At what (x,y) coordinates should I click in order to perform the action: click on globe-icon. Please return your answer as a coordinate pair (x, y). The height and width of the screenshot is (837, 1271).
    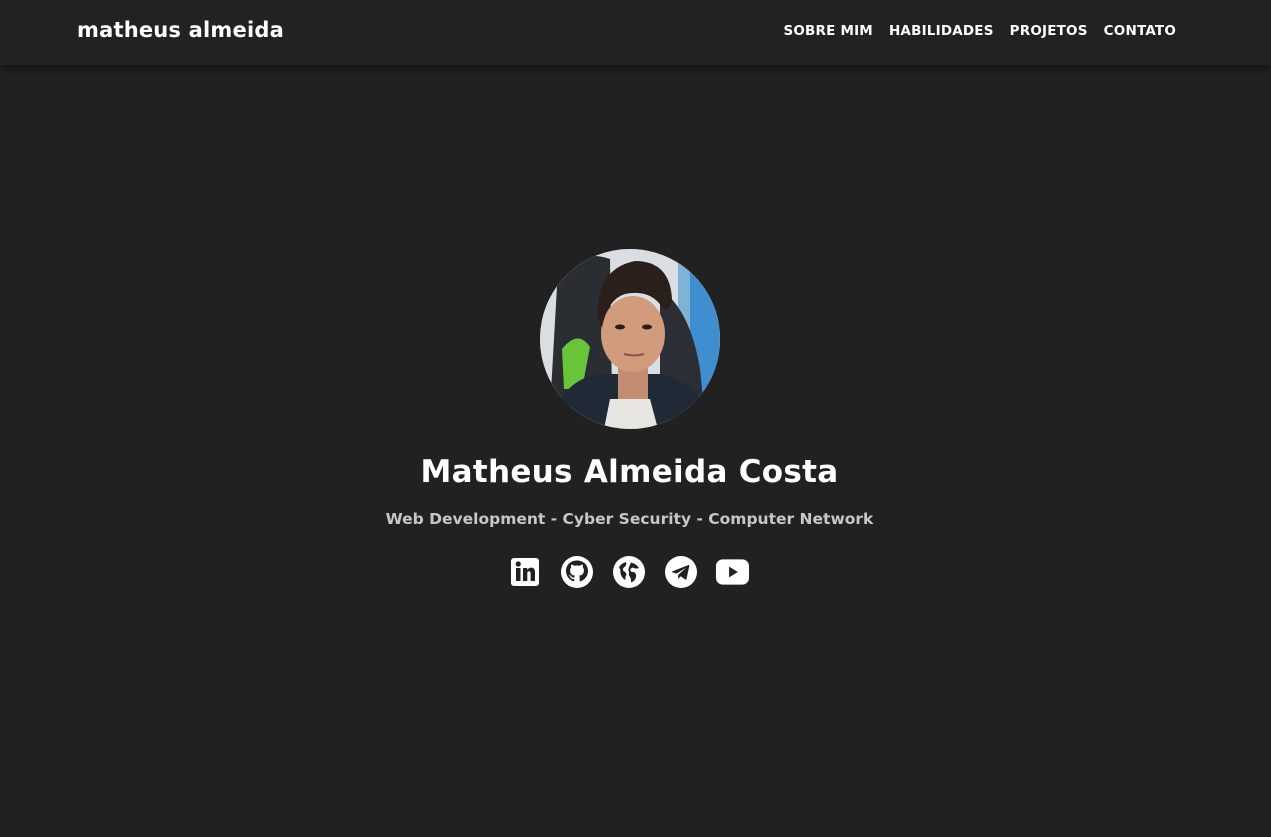
    Looking at the image, I should click on (628, 572).